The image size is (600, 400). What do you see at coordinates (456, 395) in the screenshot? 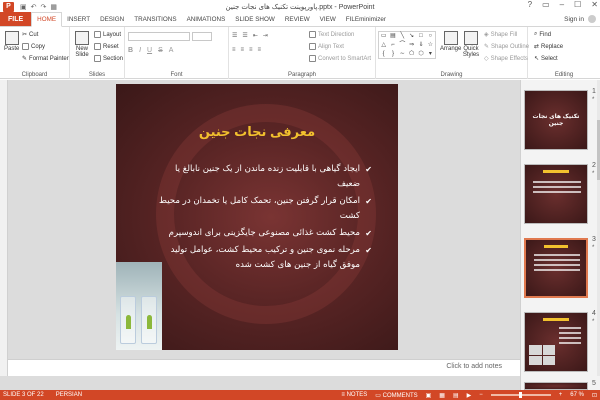
I see `reading-view-icon: ▤` at bounding box center [456, 395].